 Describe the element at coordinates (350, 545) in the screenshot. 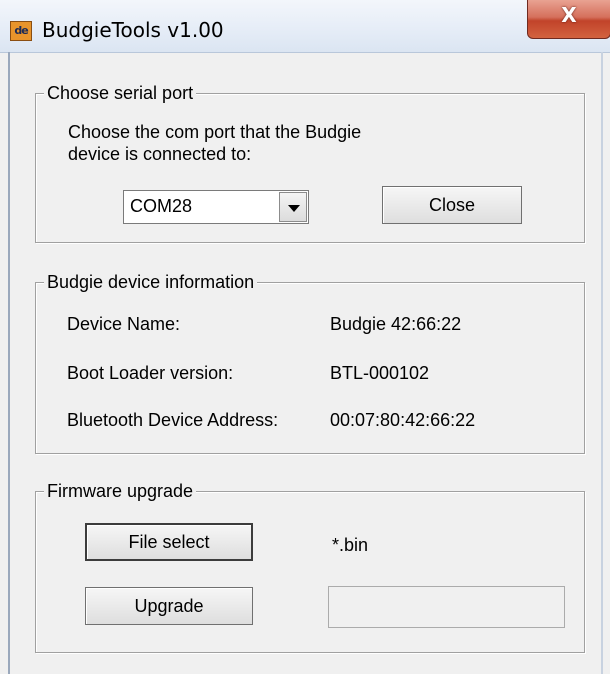

I see `file-filter-text: *.bin` at that location.